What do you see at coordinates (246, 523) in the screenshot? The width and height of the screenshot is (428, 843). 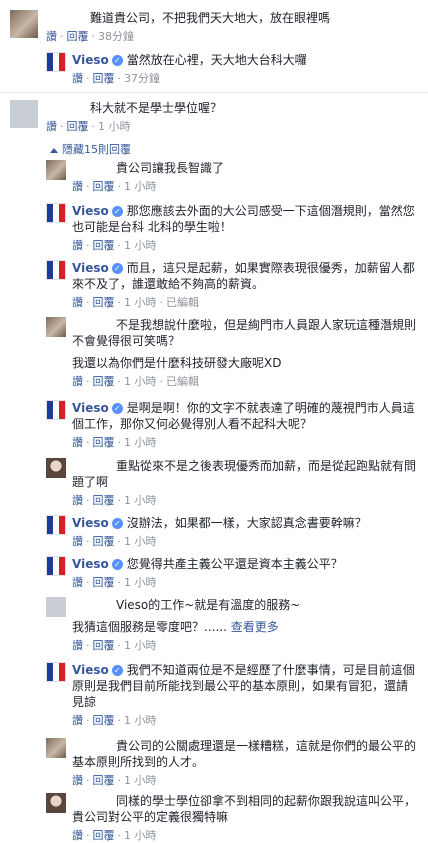 I see `comment-text: 沒辦法，如果都一樣，大家認真念書要幹嘛？` at bounding box center [246, 523].